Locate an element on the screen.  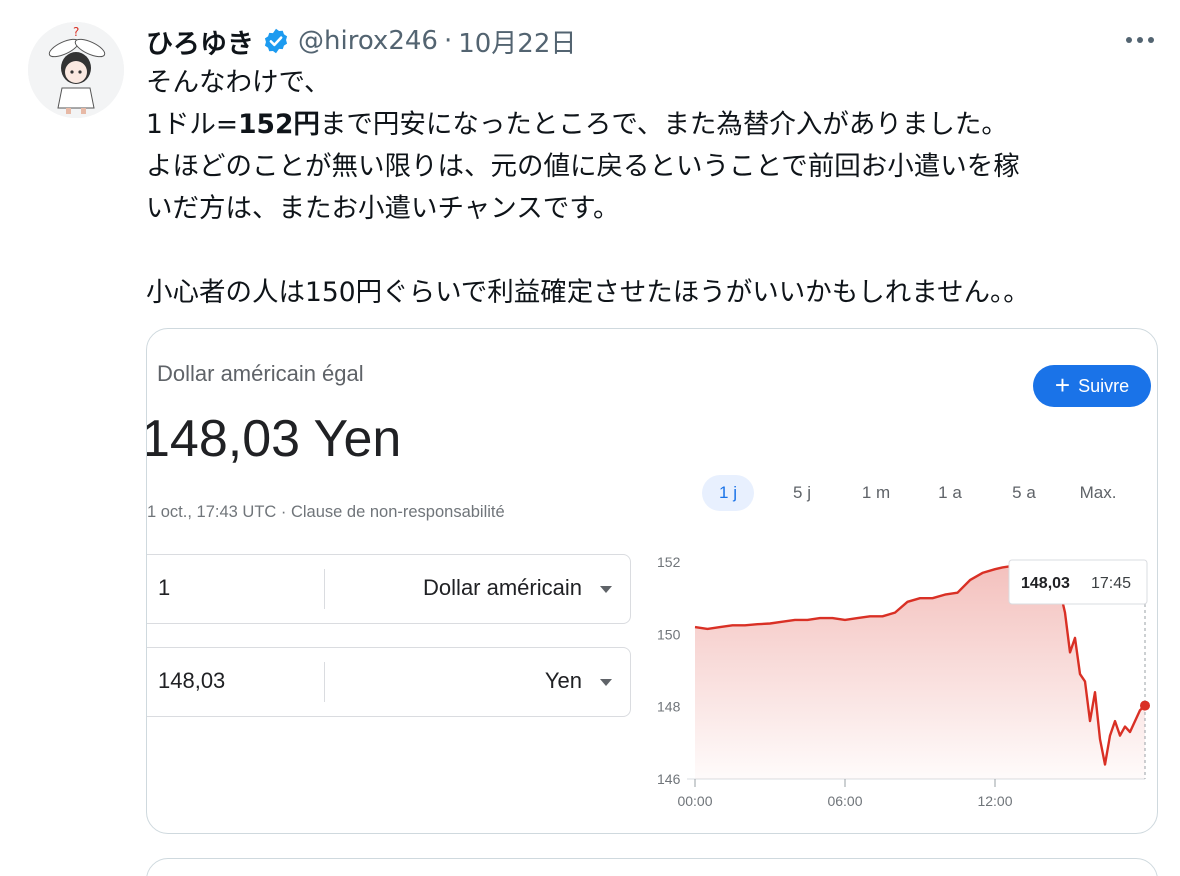
tooltip-value: 148,03 is located at coordinates (1045, 583).